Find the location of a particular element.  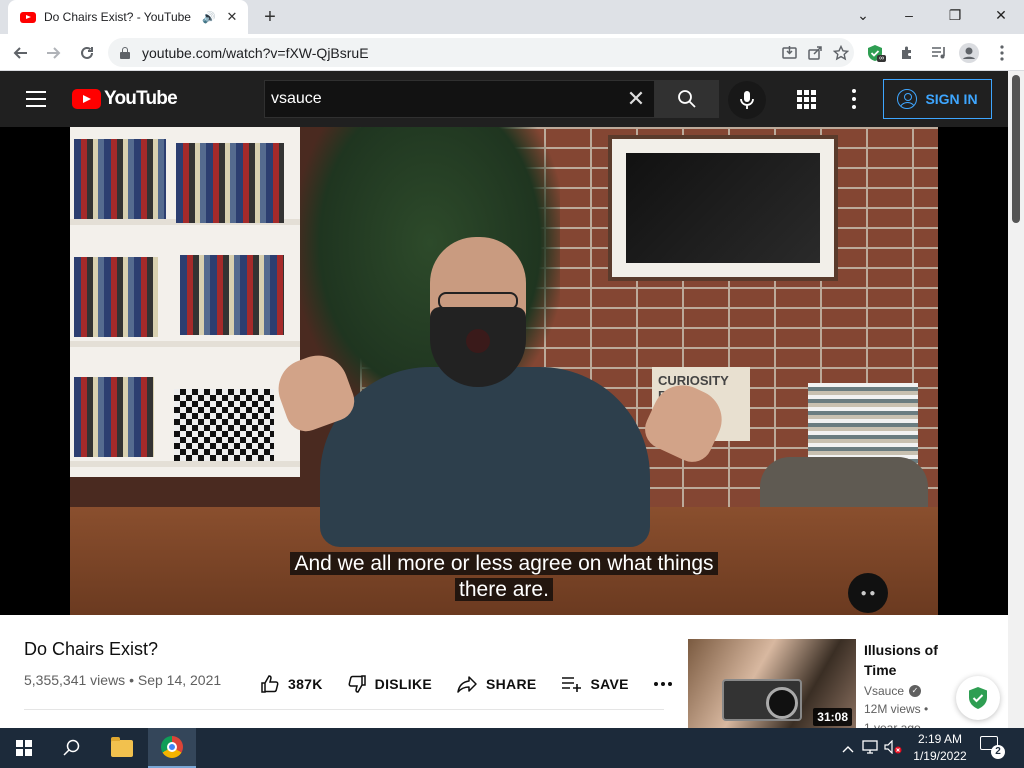

address-bar: youtube.com/watch?v=fXW-QjBsruE is located at coordinates (481, 52).